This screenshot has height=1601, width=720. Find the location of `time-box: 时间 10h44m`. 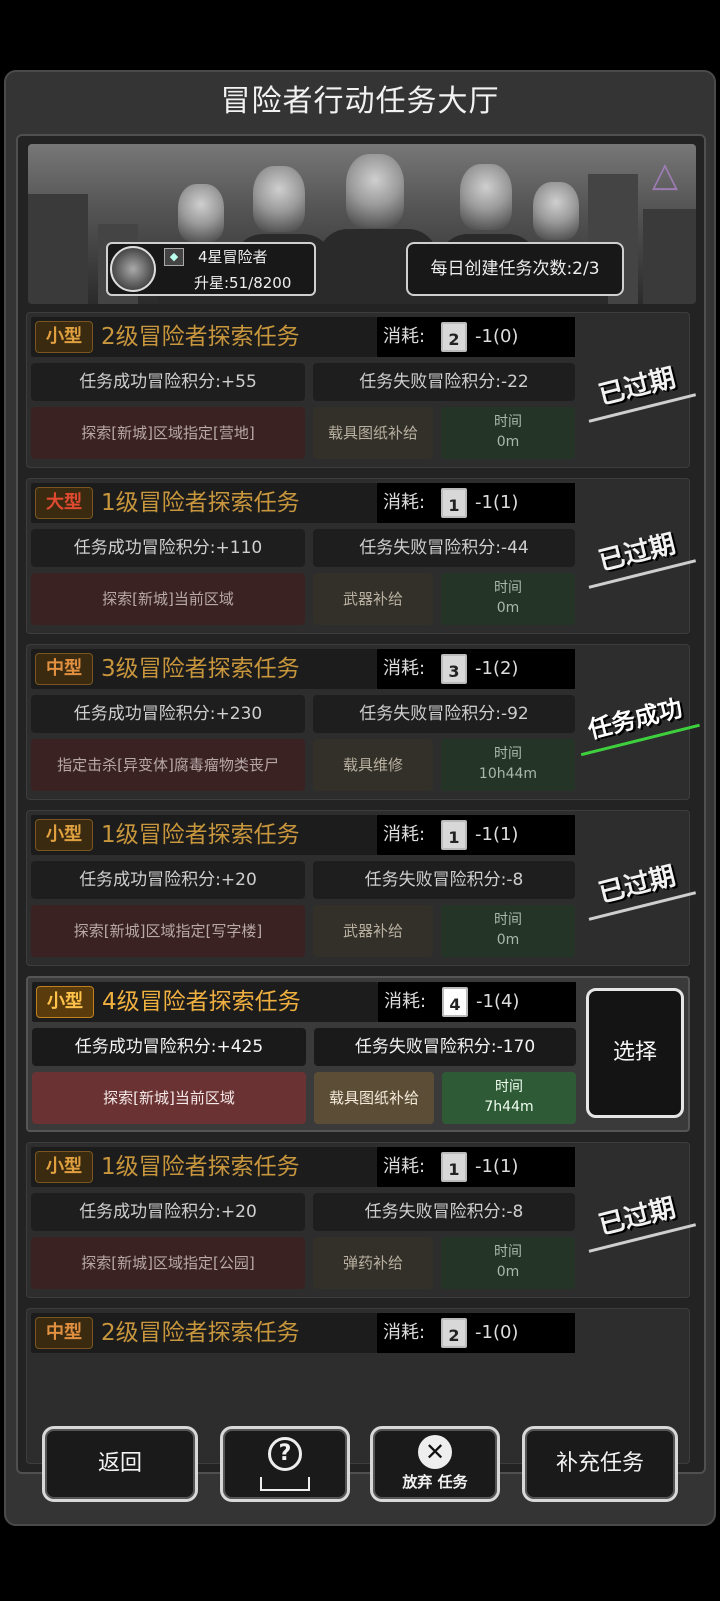

time-box: 时间 10h44m is located at coordinates (508, 765).